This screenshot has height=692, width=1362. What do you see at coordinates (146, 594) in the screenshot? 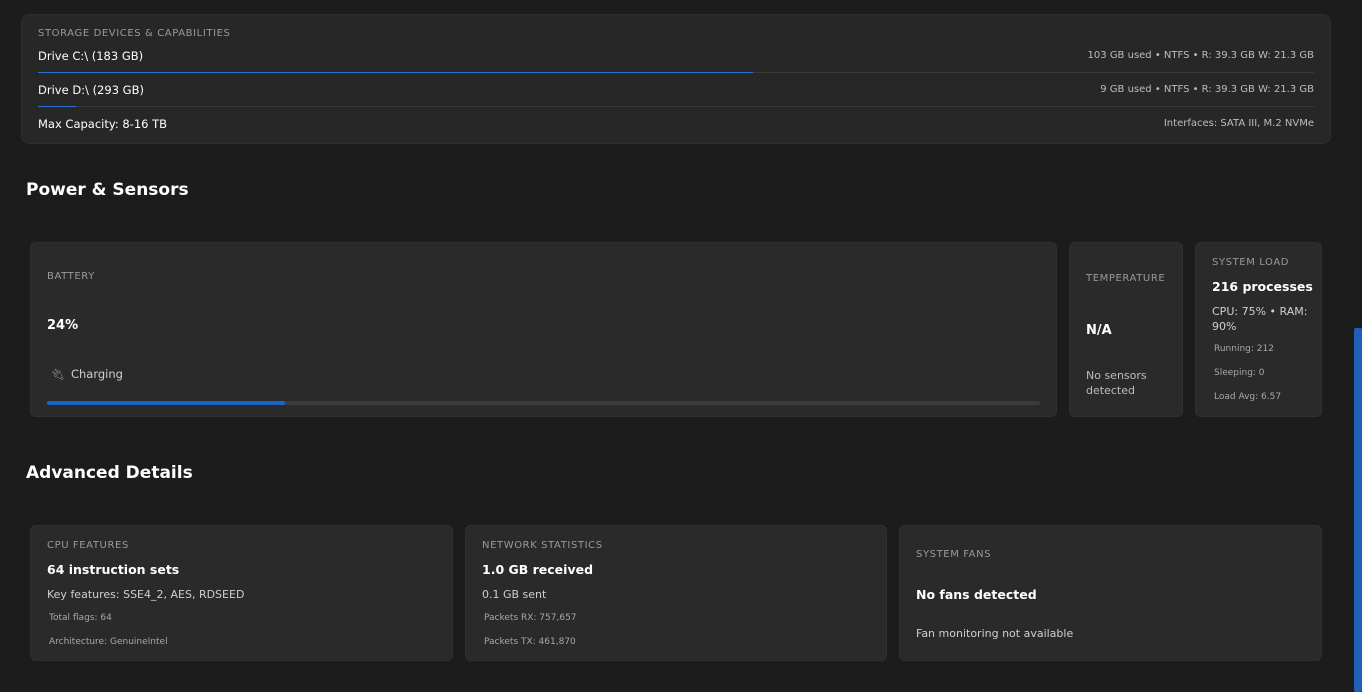
I see `key-features: Key features: SSE4_2, AES, RDSEED` at bounding box center [146, 594].